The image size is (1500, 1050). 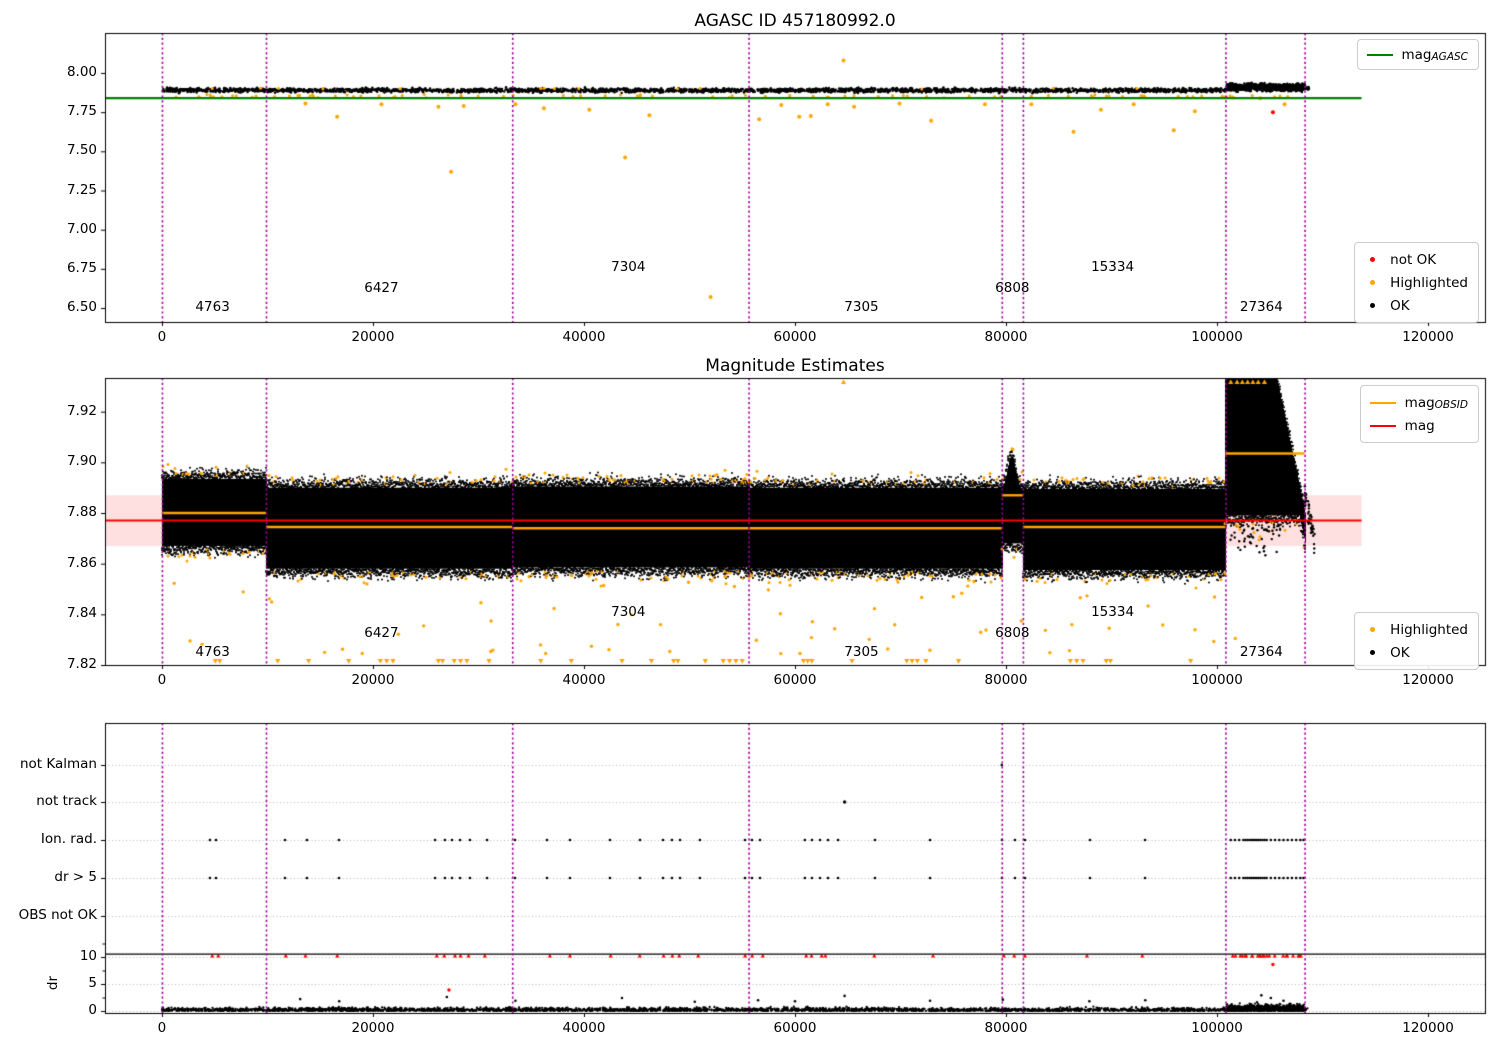 I want to click on dr-tick-label: 0, so click(x=92, y=1010).